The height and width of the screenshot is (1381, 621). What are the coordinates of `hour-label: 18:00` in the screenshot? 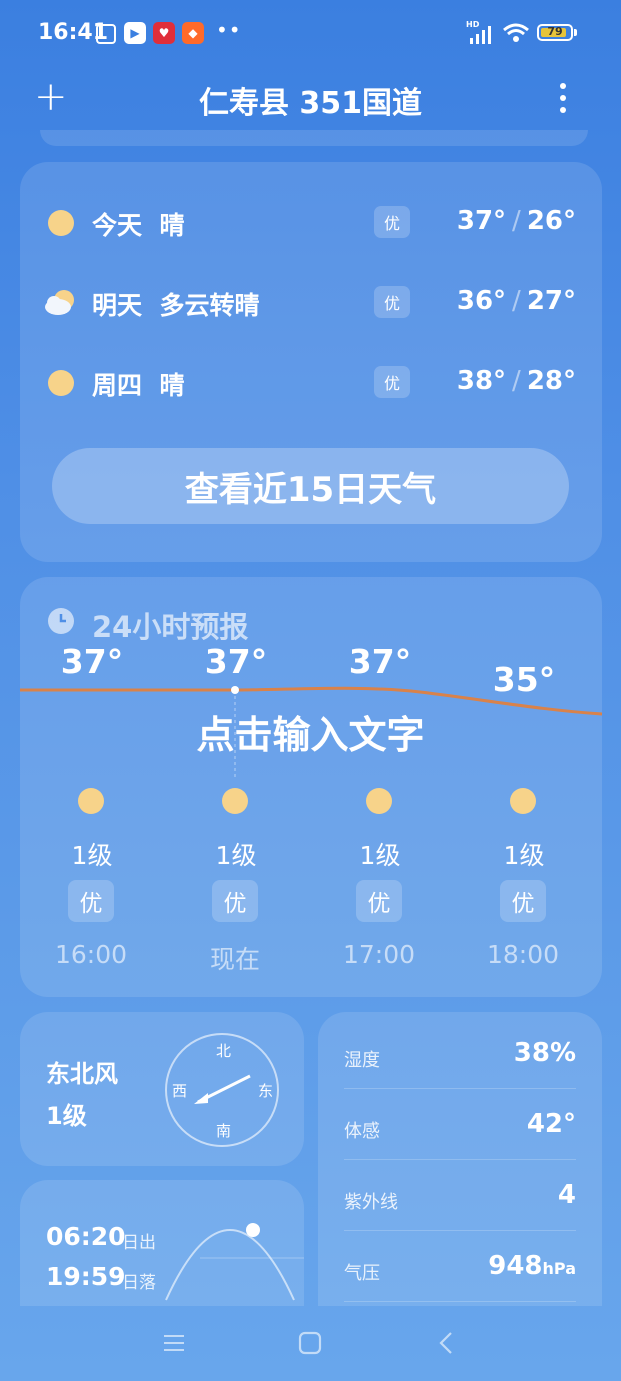 It's located at (523, 954).